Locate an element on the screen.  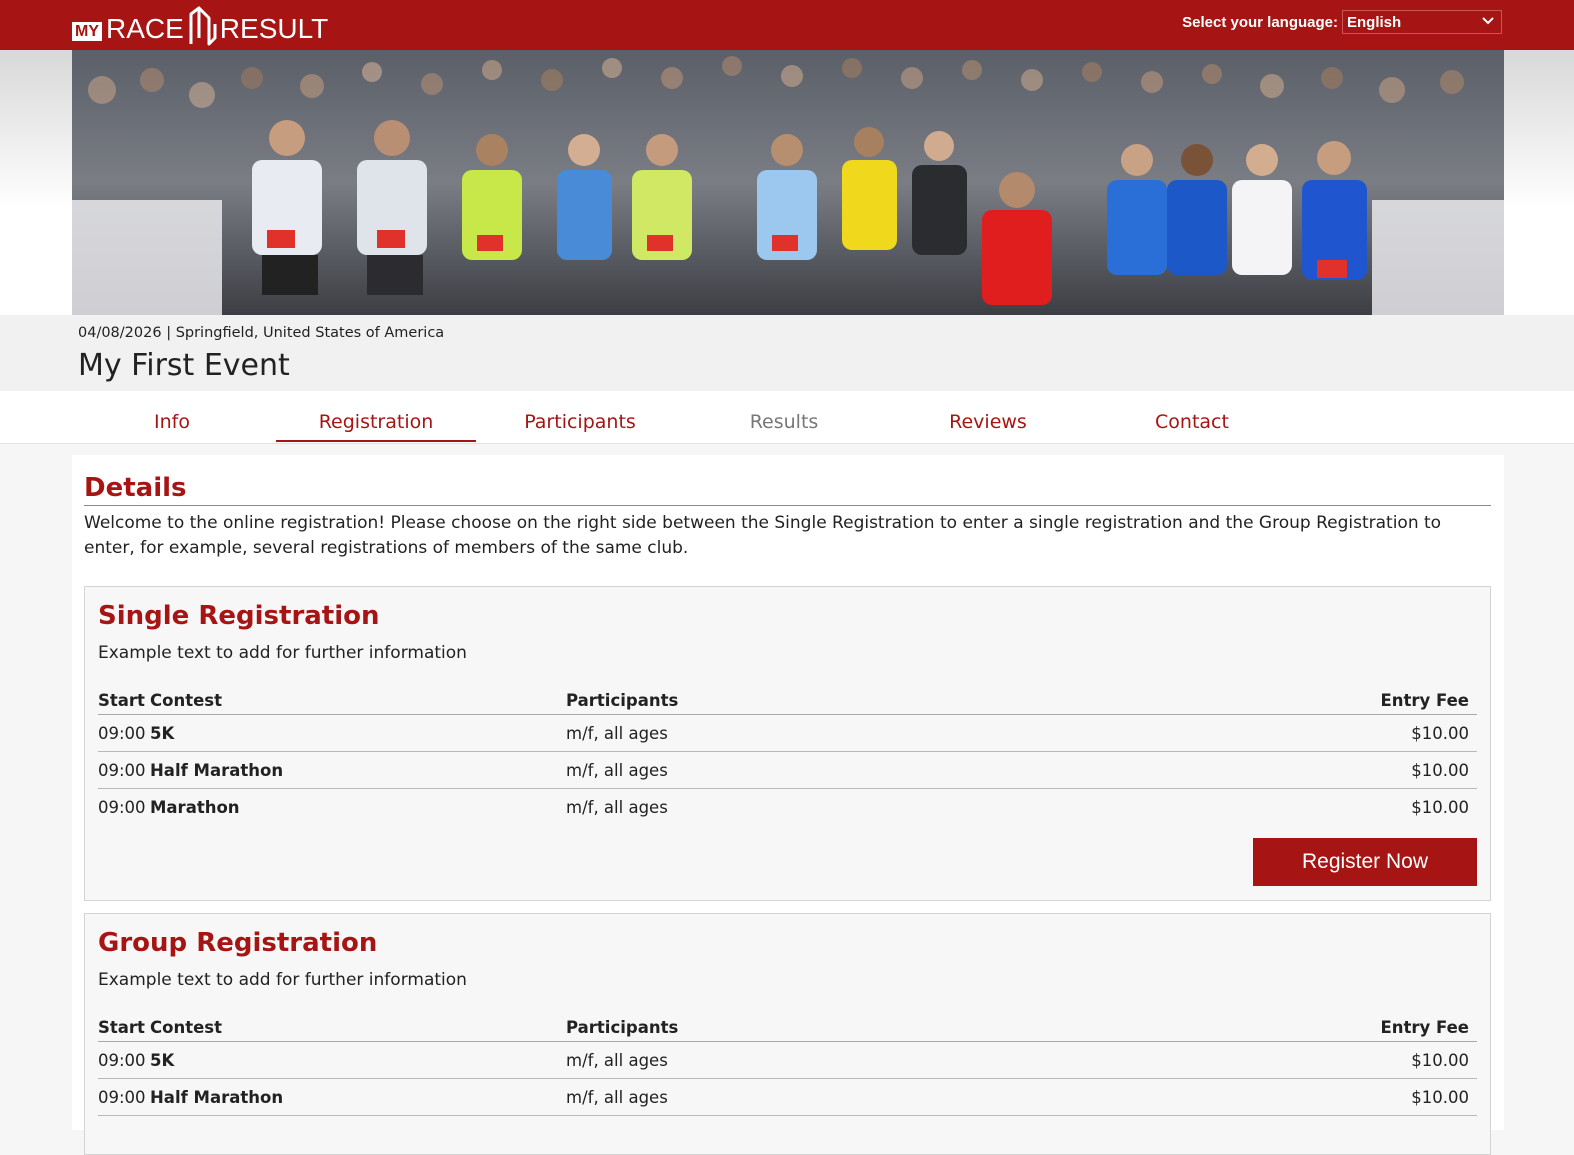
chevron-down-icon is located at coordinates (1488, 21).